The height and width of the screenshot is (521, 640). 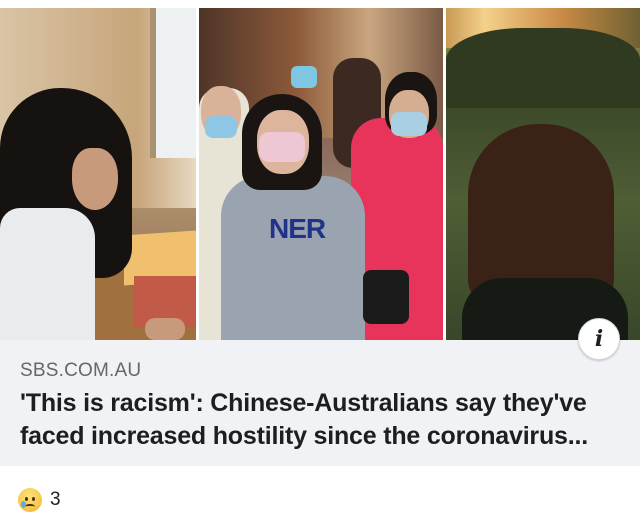 I want to click on reaction-count: 3, so click(x=55, y=499).